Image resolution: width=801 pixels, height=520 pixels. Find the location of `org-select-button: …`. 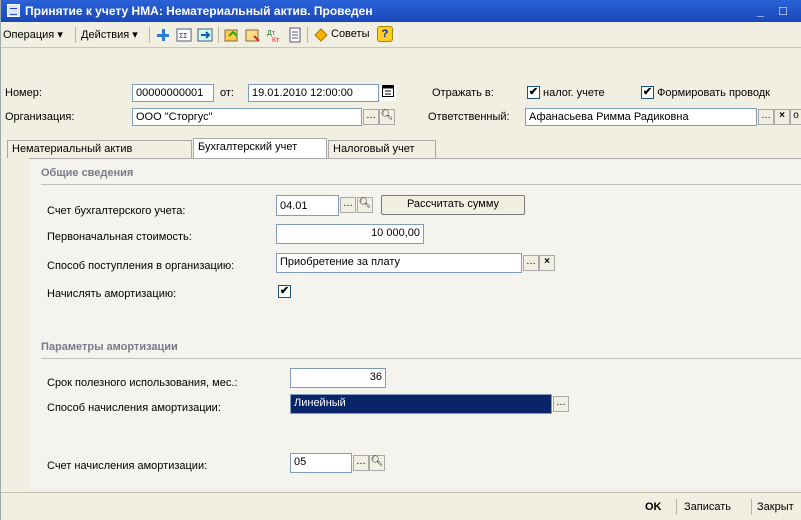

org-select-button: … is located at coordinates (371, 117).